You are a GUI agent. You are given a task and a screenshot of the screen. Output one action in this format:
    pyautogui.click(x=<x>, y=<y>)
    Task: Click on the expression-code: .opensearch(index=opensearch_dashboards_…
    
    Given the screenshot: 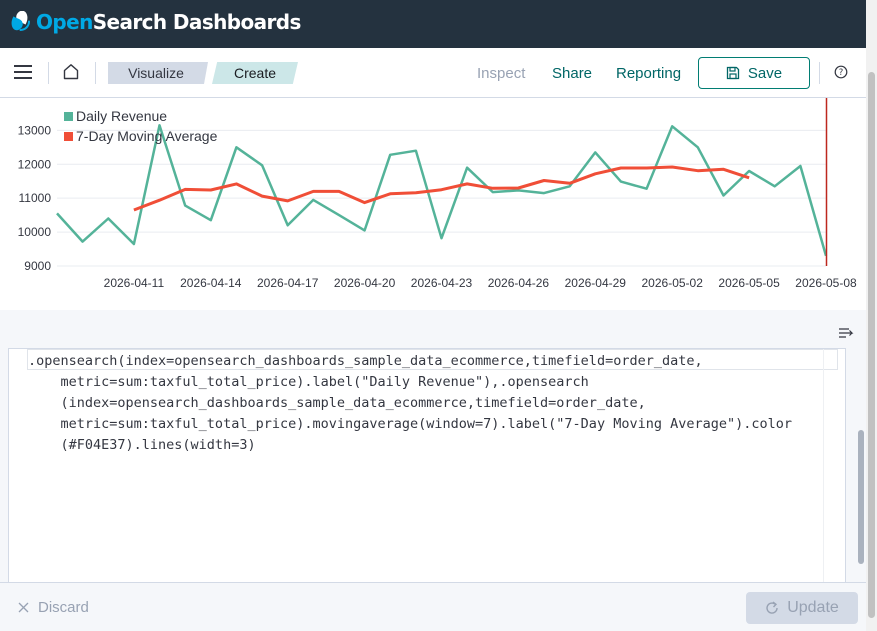 What is the action you would take?
    pyautogui.click(x=410, y=403)
    